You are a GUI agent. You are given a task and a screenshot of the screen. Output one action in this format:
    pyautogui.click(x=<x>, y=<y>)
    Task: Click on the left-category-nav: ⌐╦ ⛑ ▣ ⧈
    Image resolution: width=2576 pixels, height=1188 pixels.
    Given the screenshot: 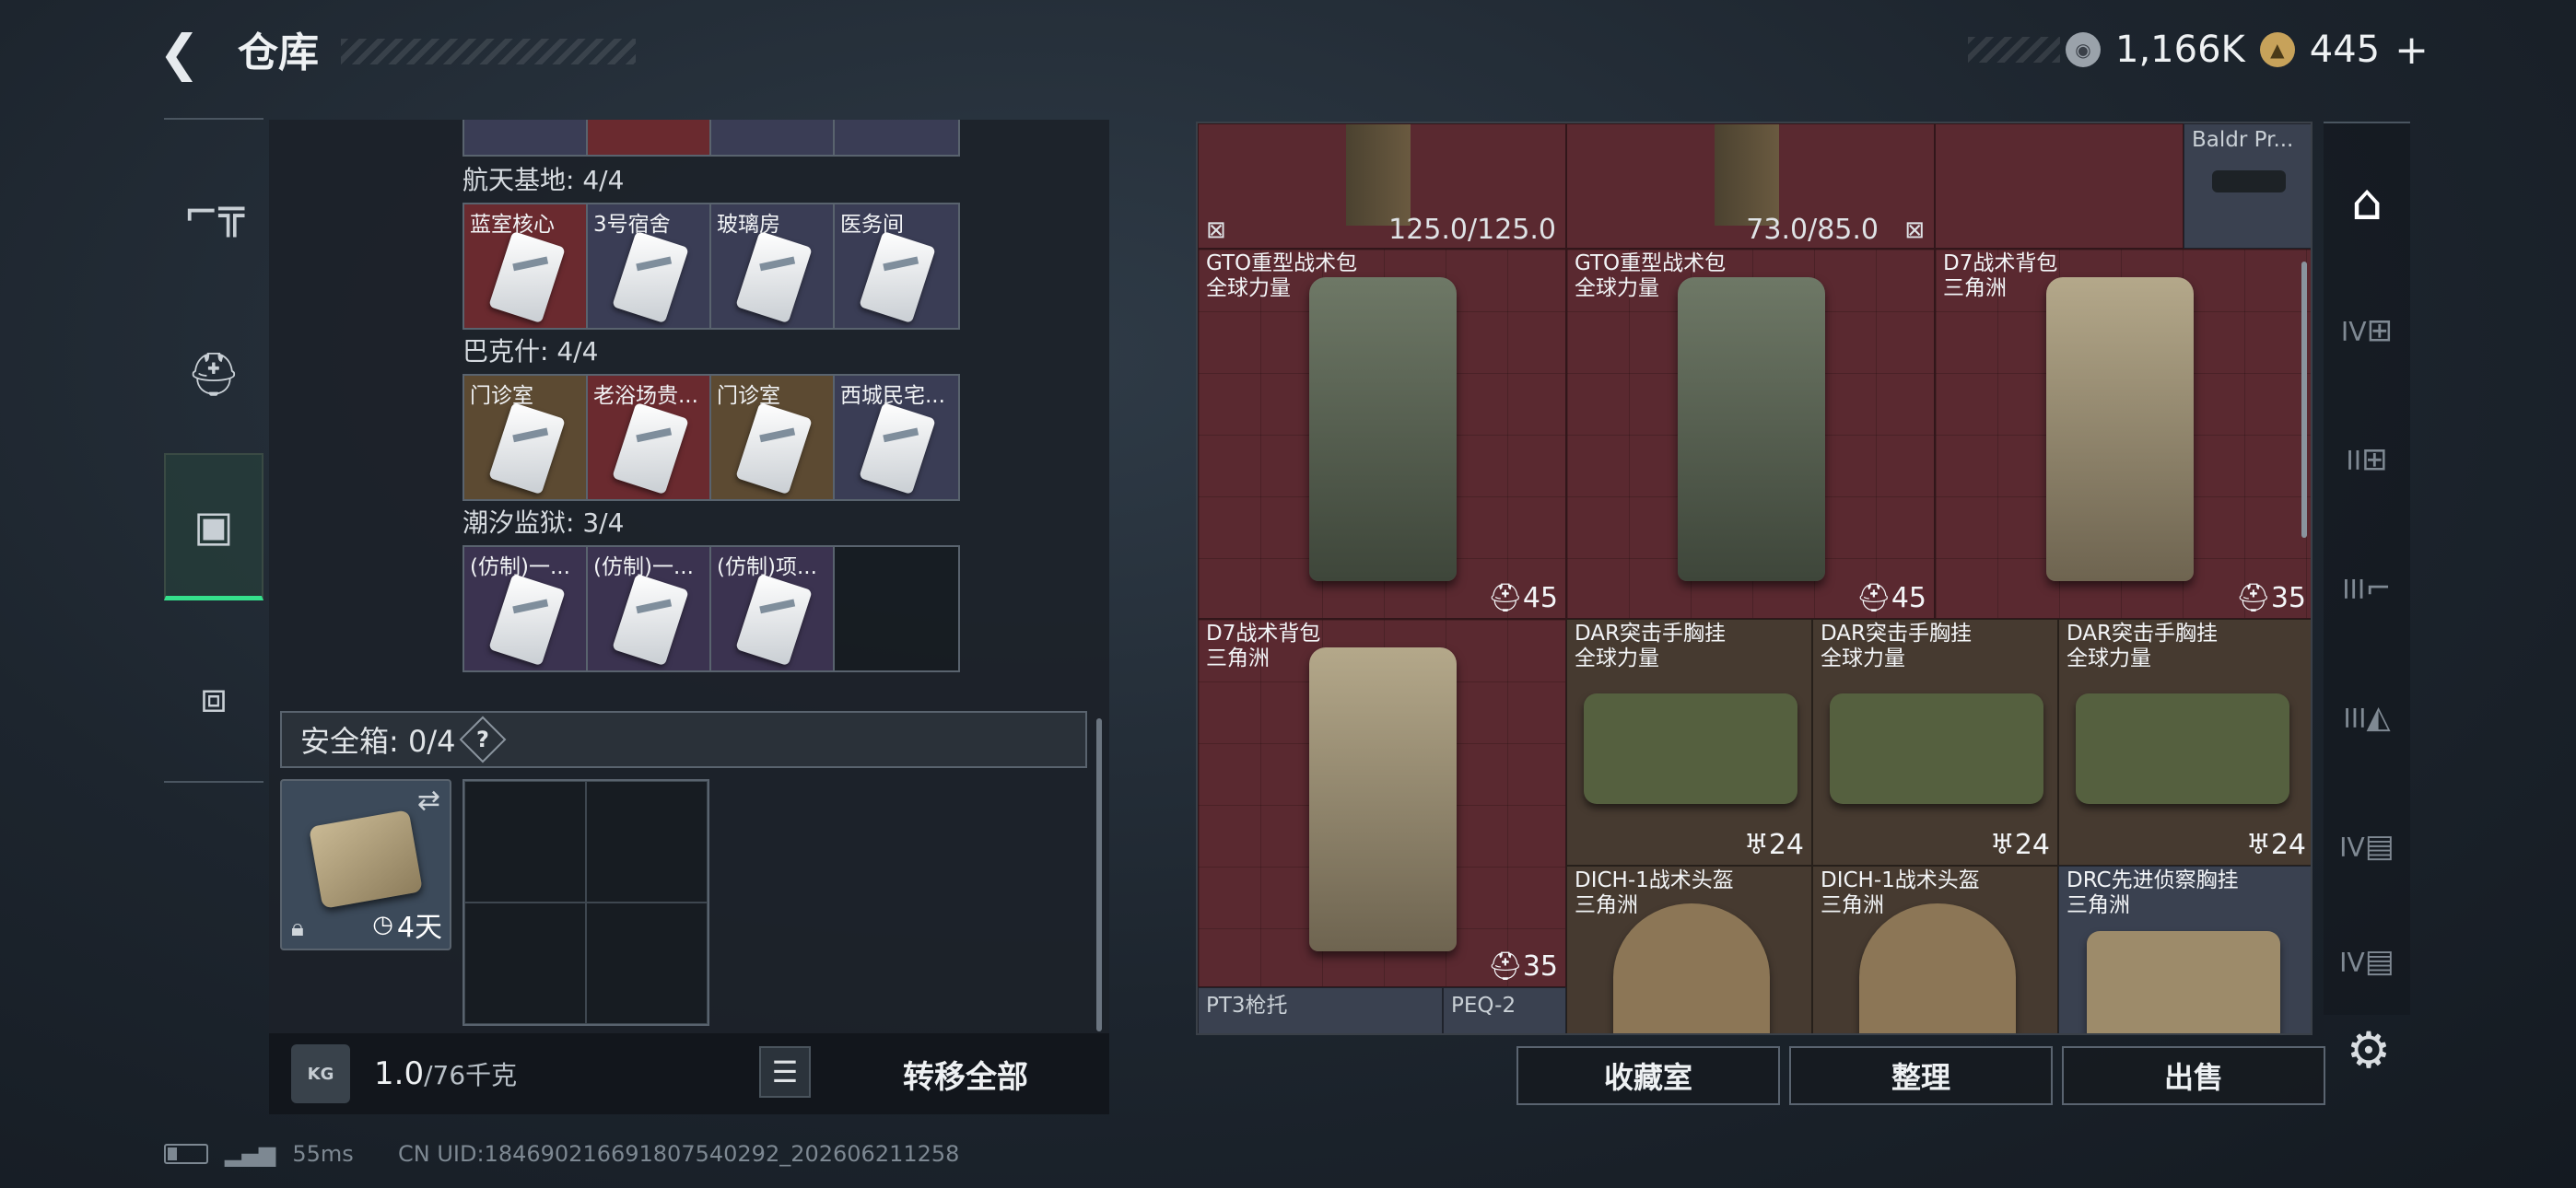 What is the action you would take?
    pyautogui.click(x=213, y=451)
    